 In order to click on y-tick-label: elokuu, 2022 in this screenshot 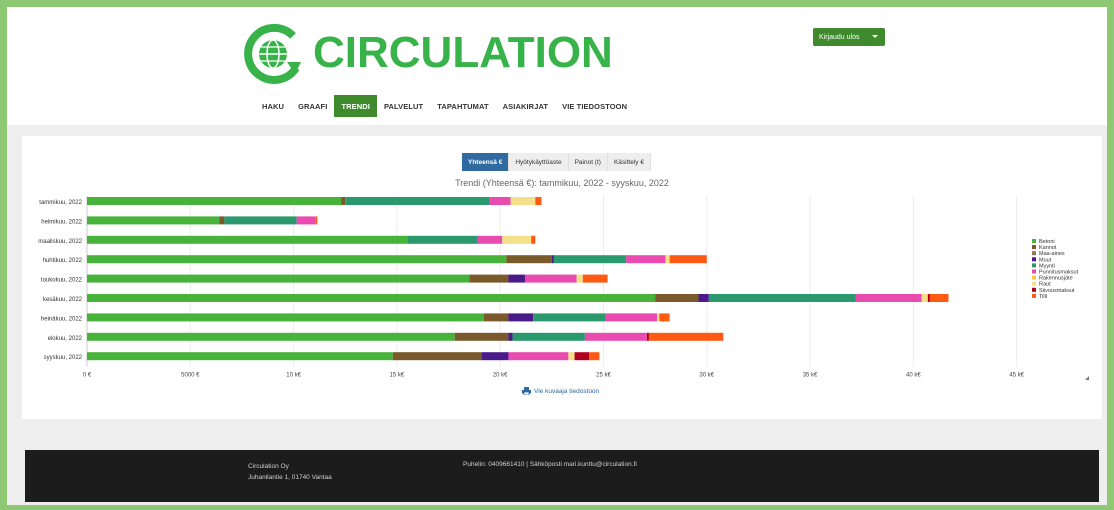, I will do `click(65, 339)`.